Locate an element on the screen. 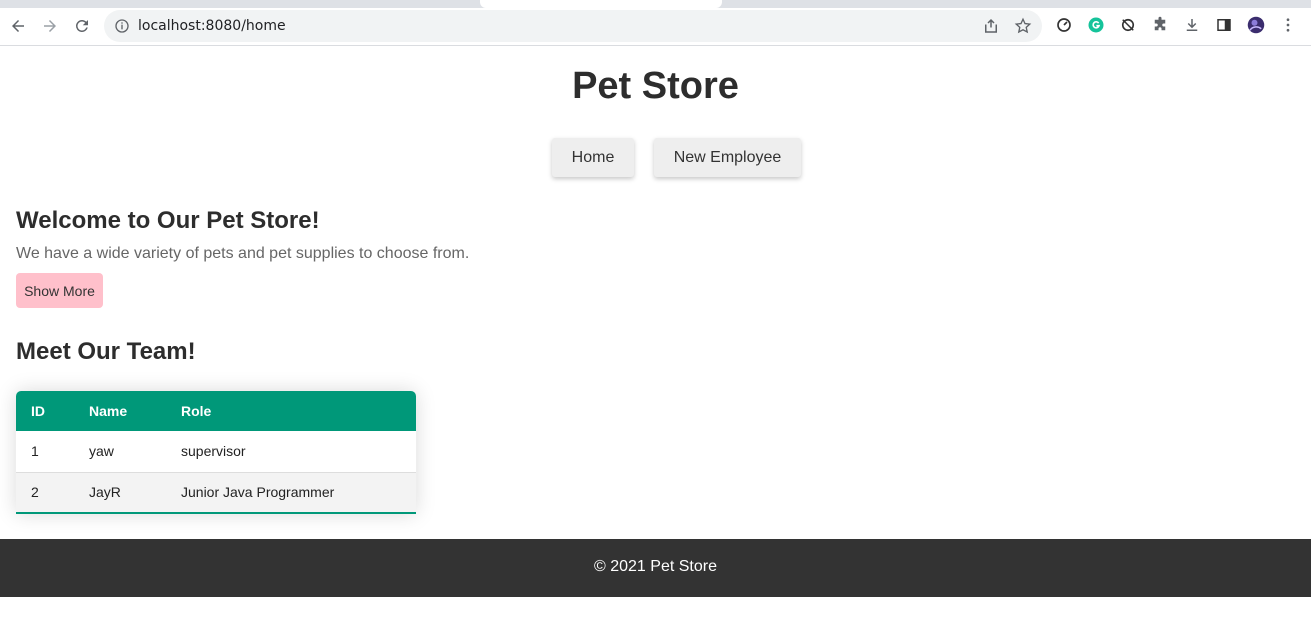  browser-toolbar: localhost:8080/home is located at coordinates (655, 27).